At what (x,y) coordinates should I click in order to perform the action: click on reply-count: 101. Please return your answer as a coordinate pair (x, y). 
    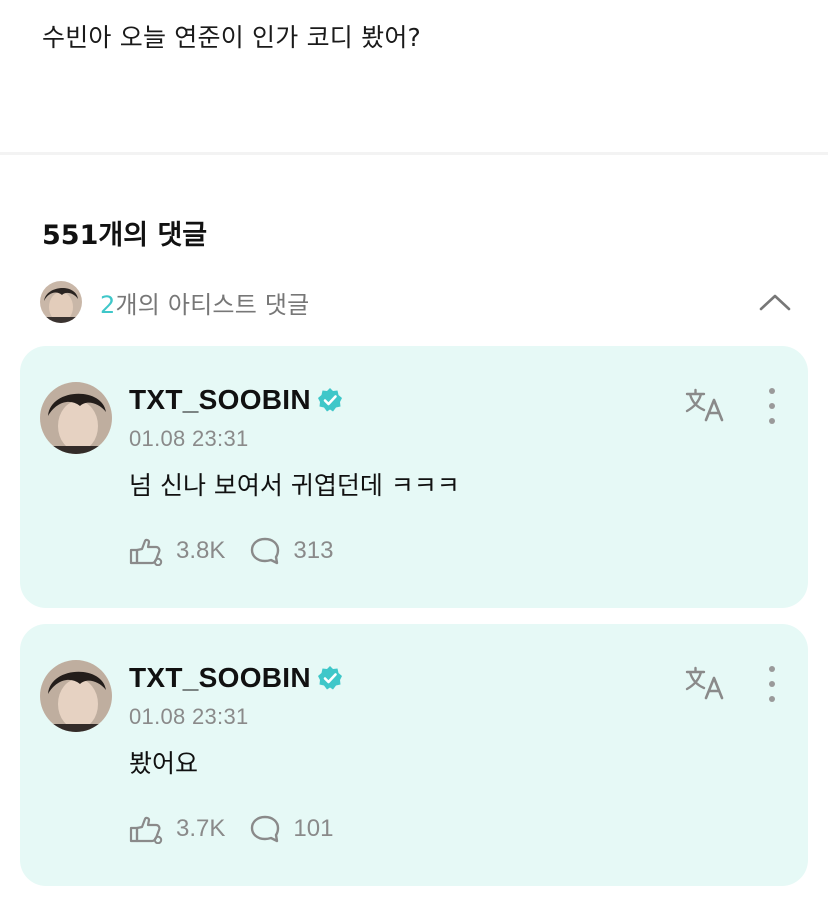
    Looking at the image, I should click on (313, 828).